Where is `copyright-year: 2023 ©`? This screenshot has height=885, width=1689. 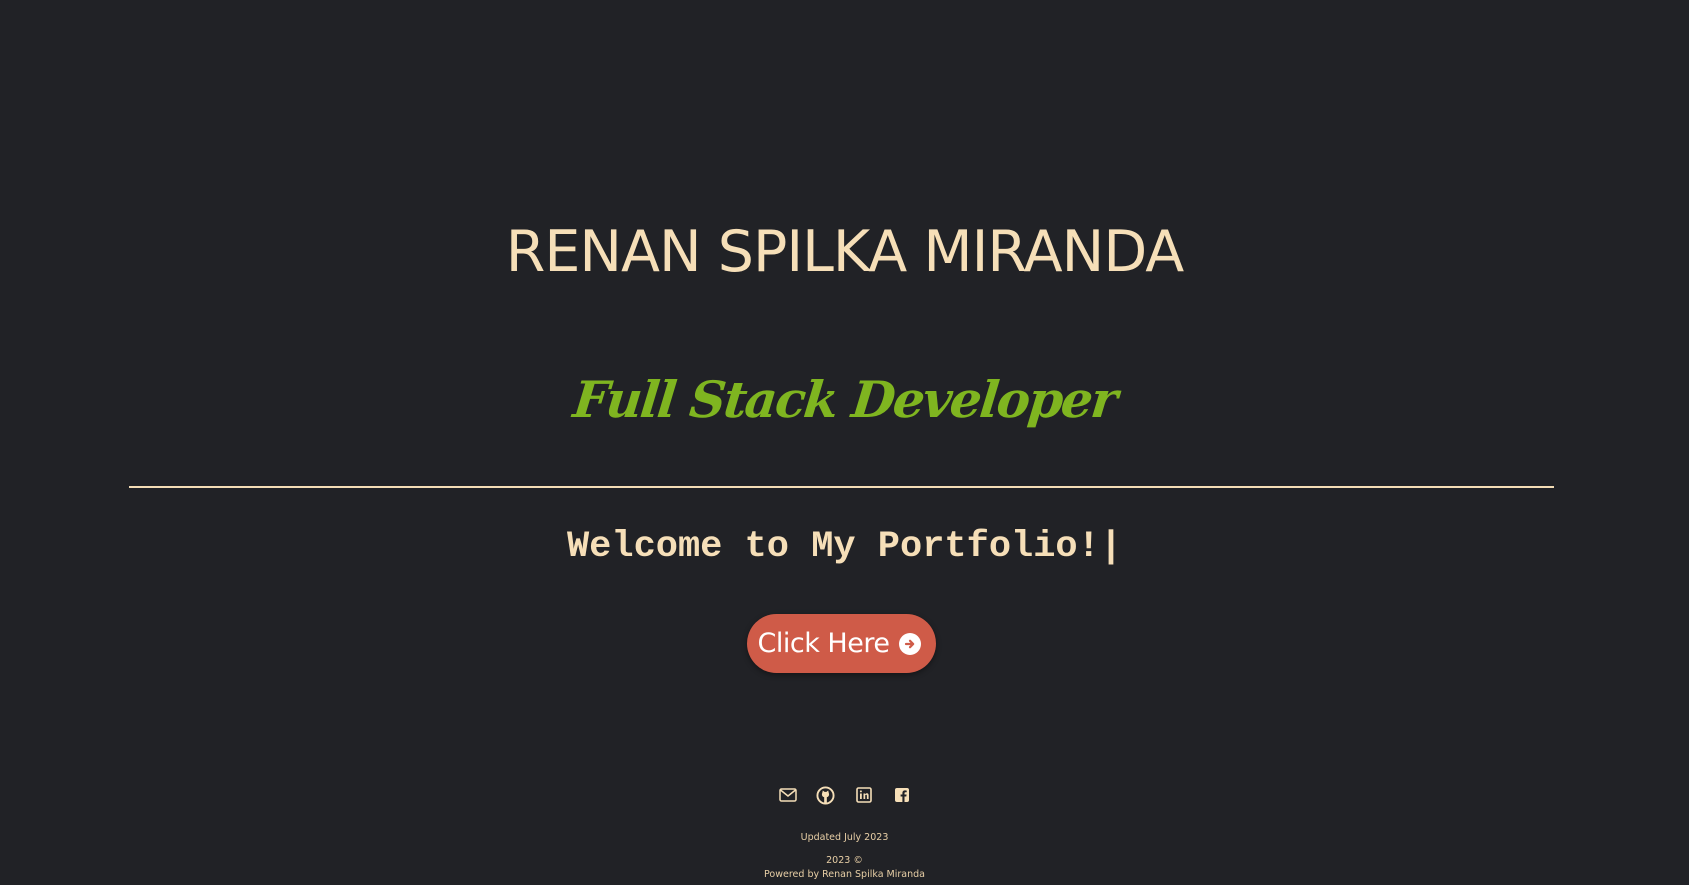
copyright-year: 2023 © is located at coordinates (844, 860).